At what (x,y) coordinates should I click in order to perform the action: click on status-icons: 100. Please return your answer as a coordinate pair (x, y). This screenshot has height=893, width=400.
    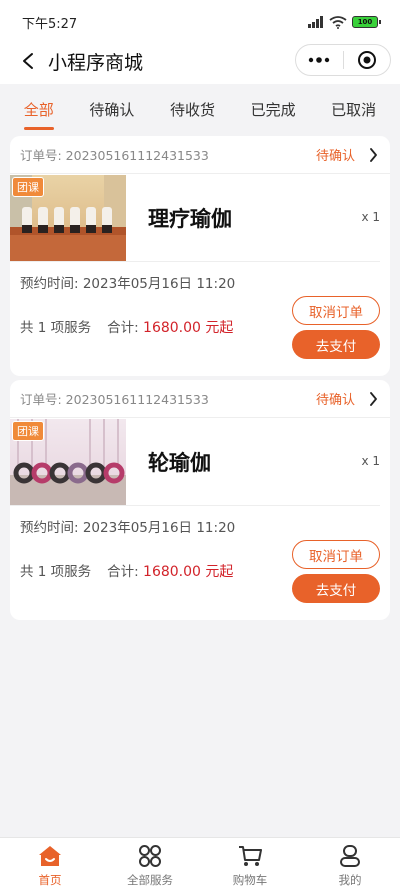
    Looking at the image, I should click on (344, 22).